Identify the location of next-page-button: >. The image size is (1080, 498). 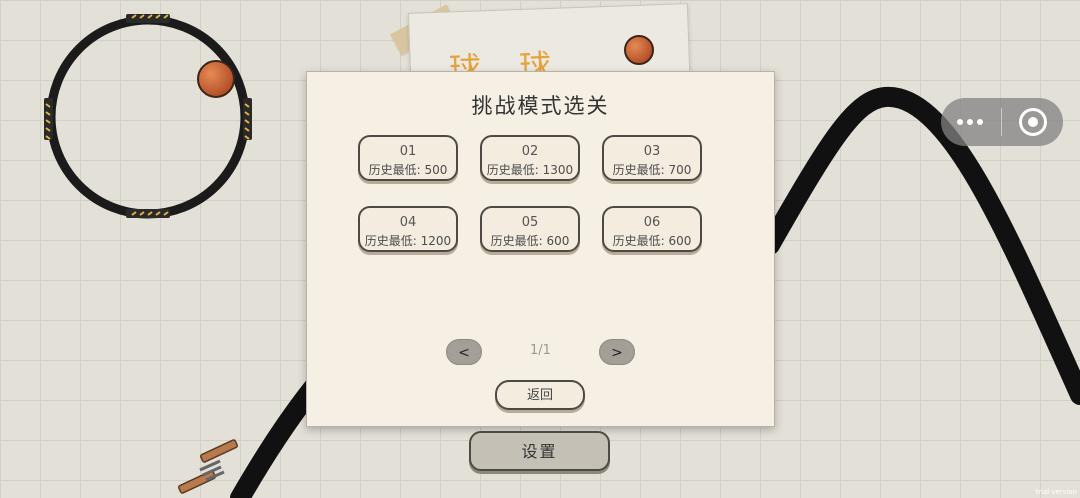
(617, 352).